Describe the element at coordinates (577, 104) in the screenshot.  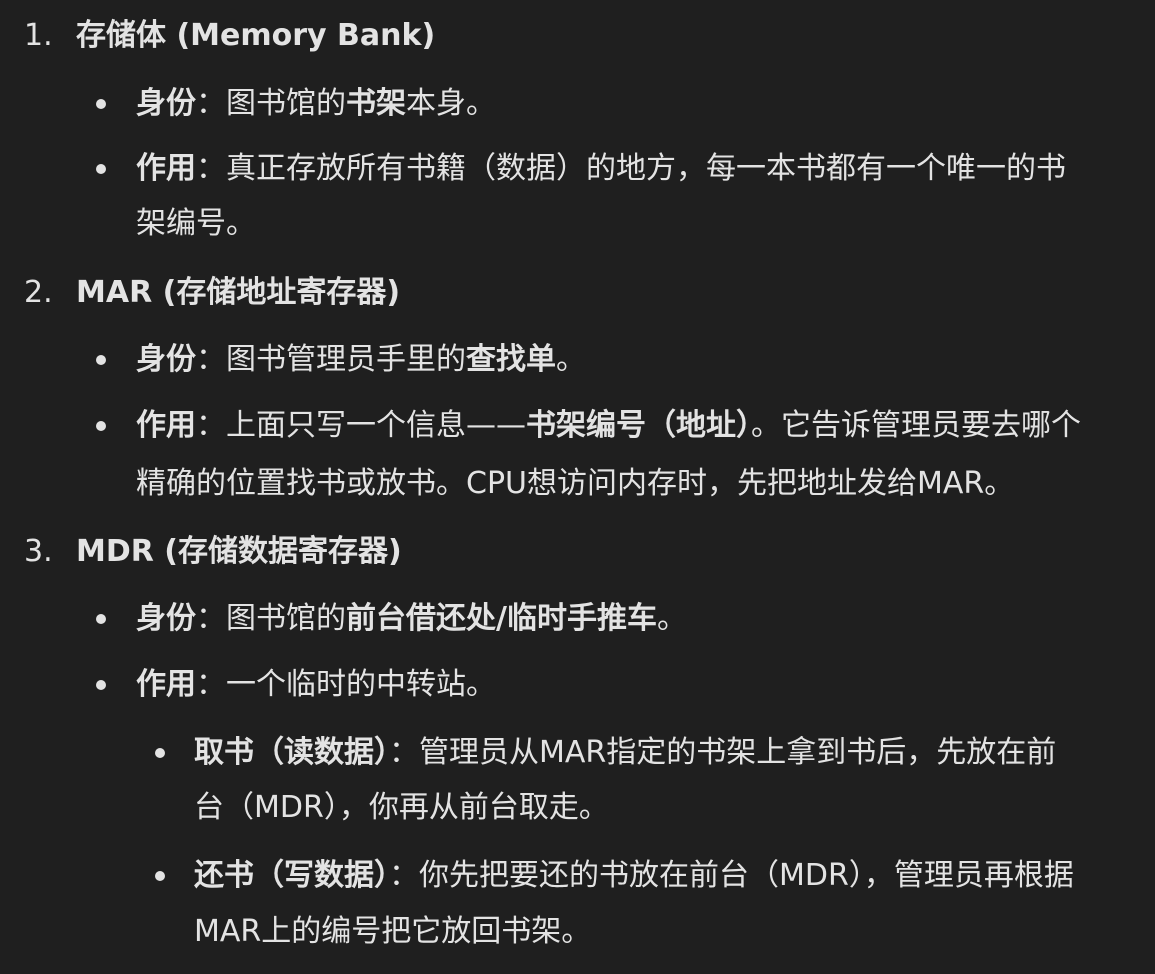
I see `bullet-row: 身份：图书馆的书架本身。` at that location.